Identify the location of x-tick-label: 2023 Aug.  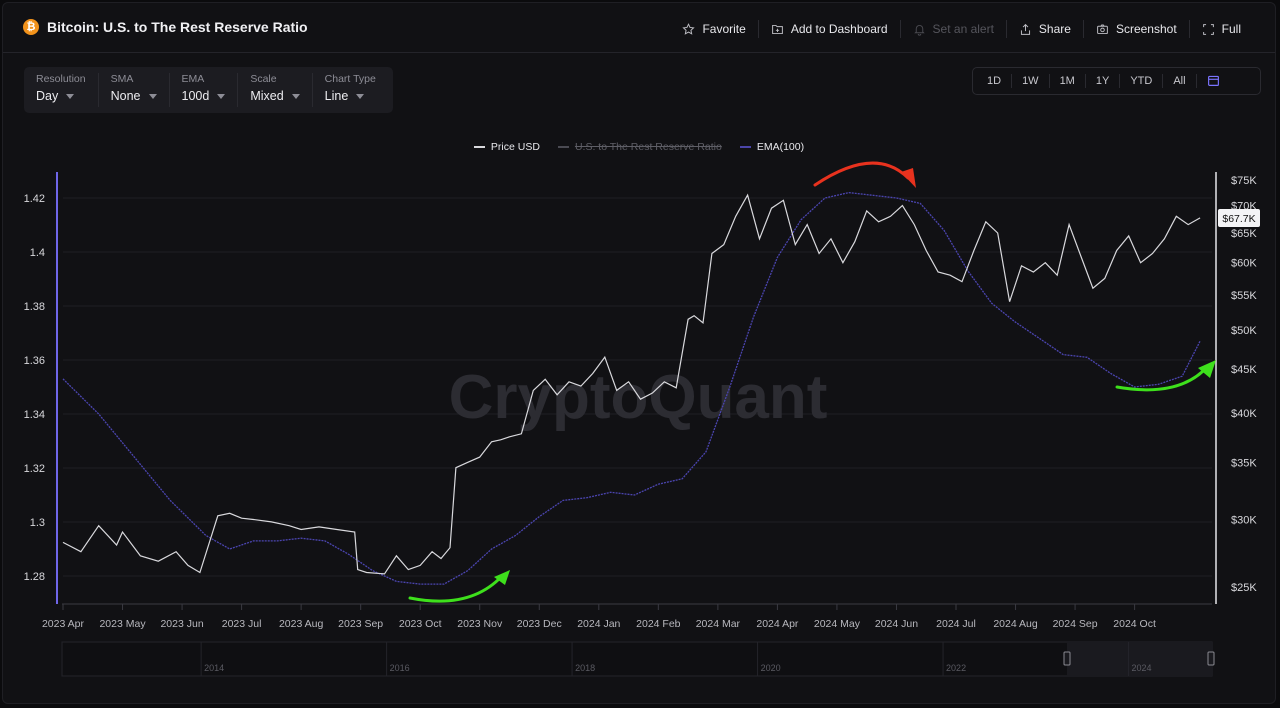
(301, 624).